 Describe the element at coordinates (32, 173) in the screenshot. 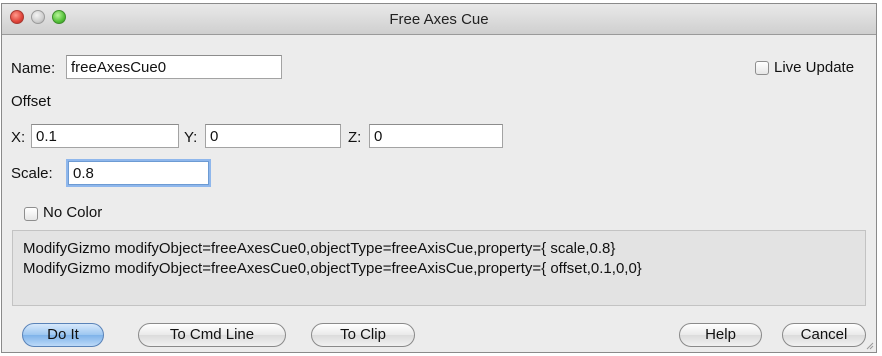

I see `scale-label: Scale:` at that location.